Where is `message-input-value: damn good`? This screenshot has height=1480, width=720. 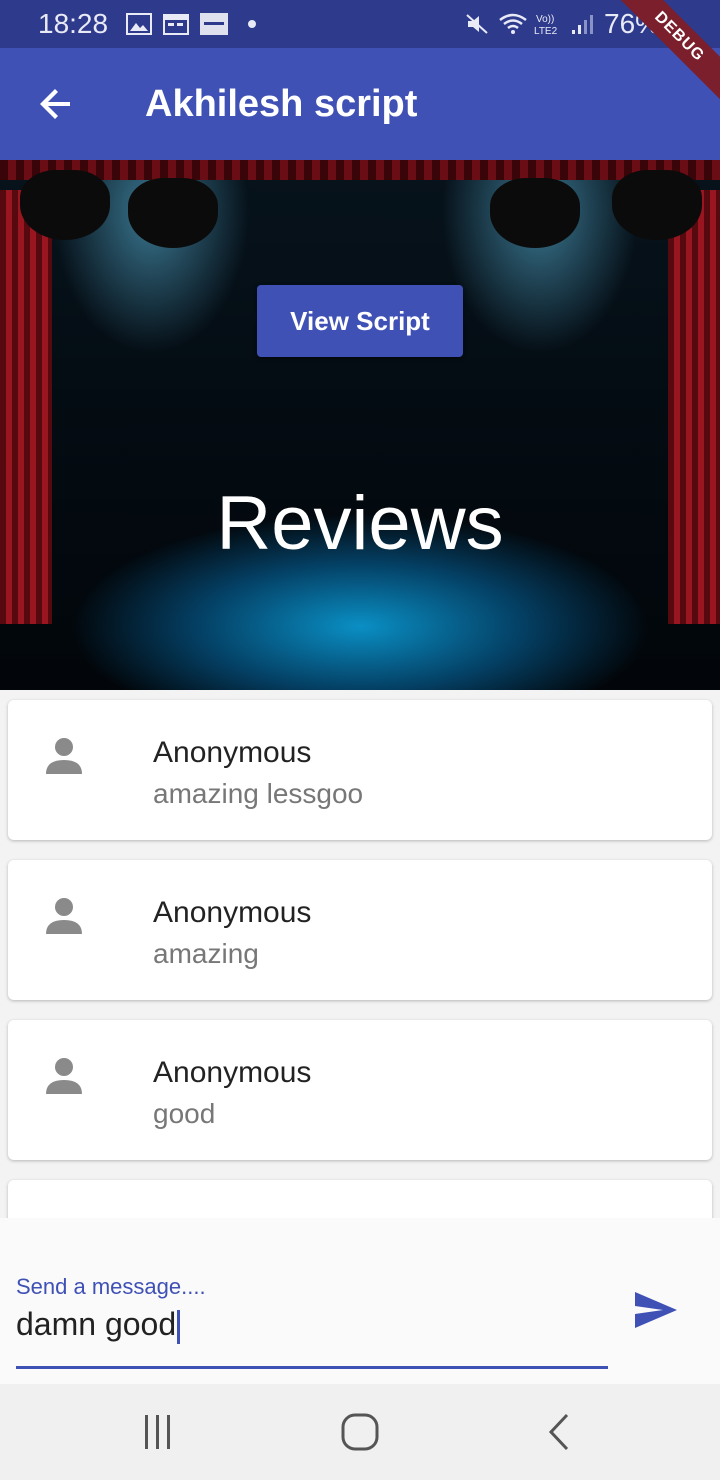 message-input-value: damn good is located at coordinates (96, 1324).